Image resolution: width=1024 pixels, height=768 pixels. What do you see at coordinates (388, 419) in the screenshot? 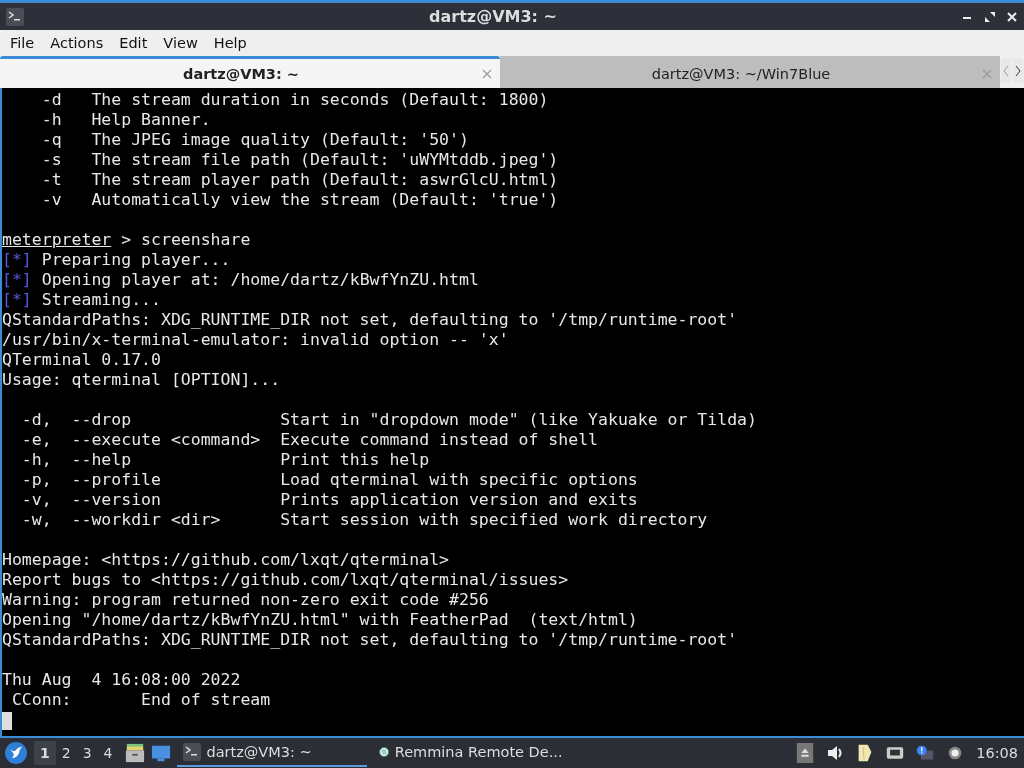
I see `terminal-line: -d, --drop Start in "dropdown mode" (like Yakuake or Tilda)` at bounding box center [388, 419].